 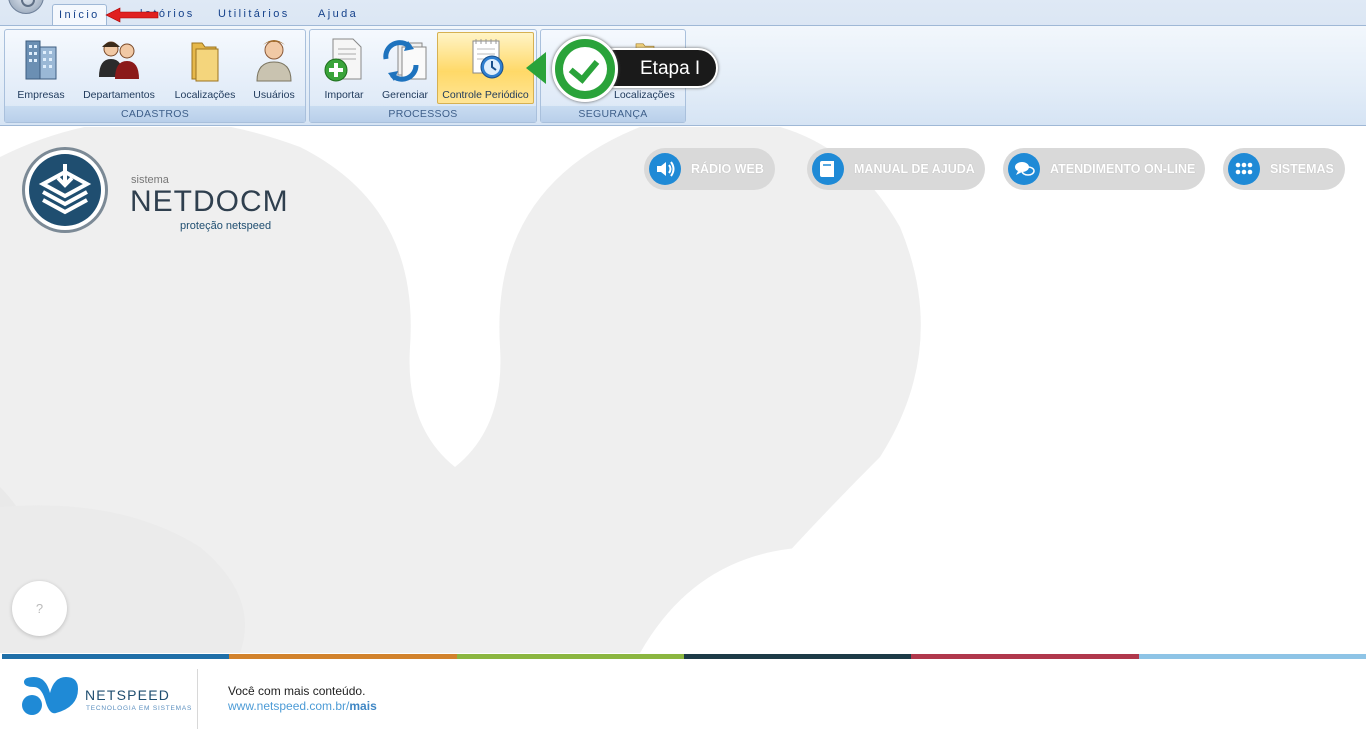 I want to click on radio-web-button: RÁDIO WEB, so click(x=709, y=169).